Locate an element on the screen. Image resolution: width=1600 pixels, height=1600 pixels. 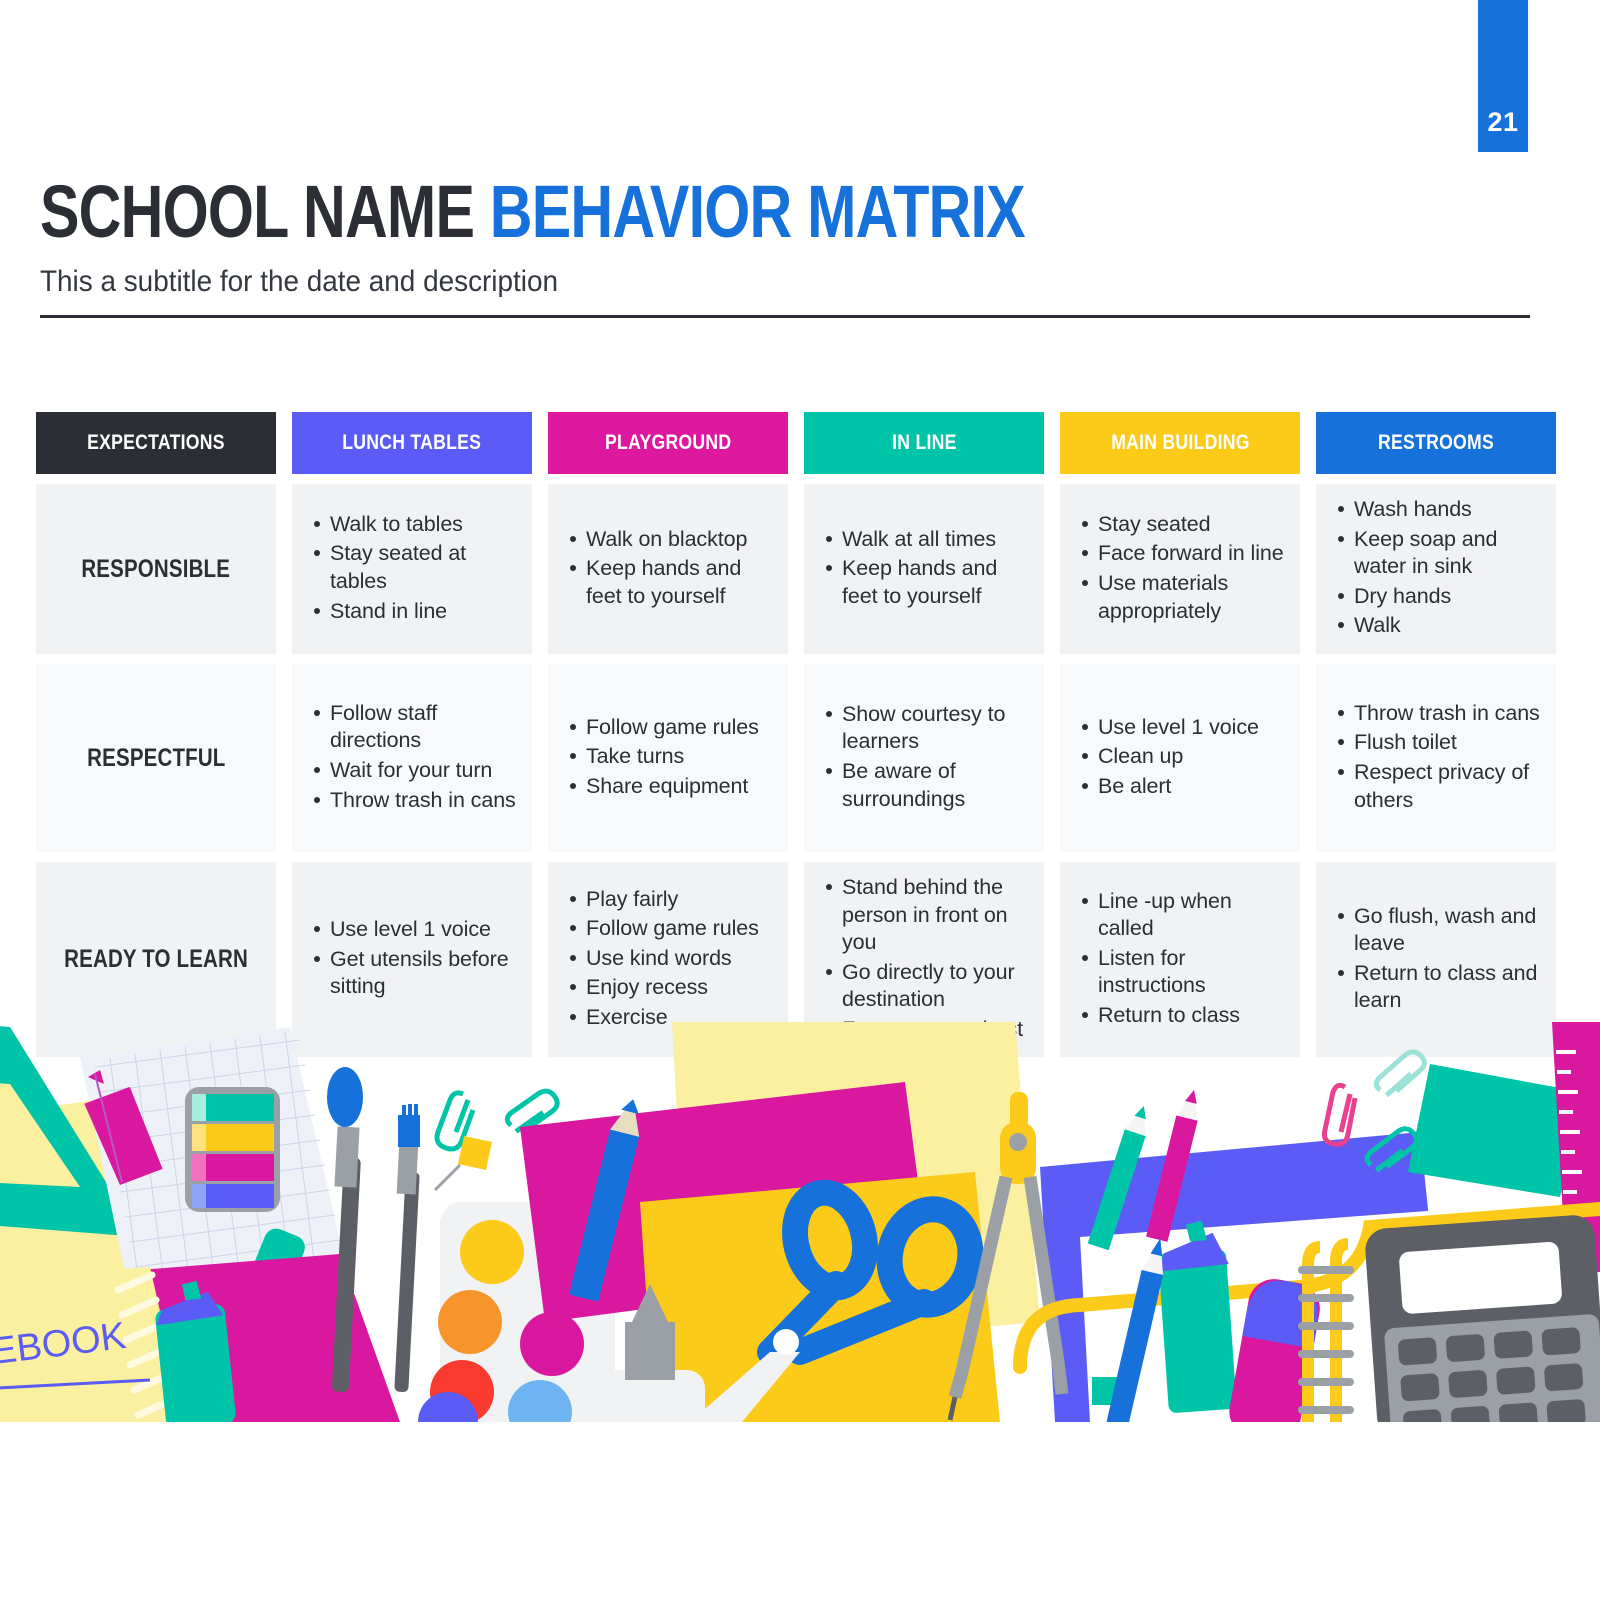
header-divider is located at coordinates (785, 316).